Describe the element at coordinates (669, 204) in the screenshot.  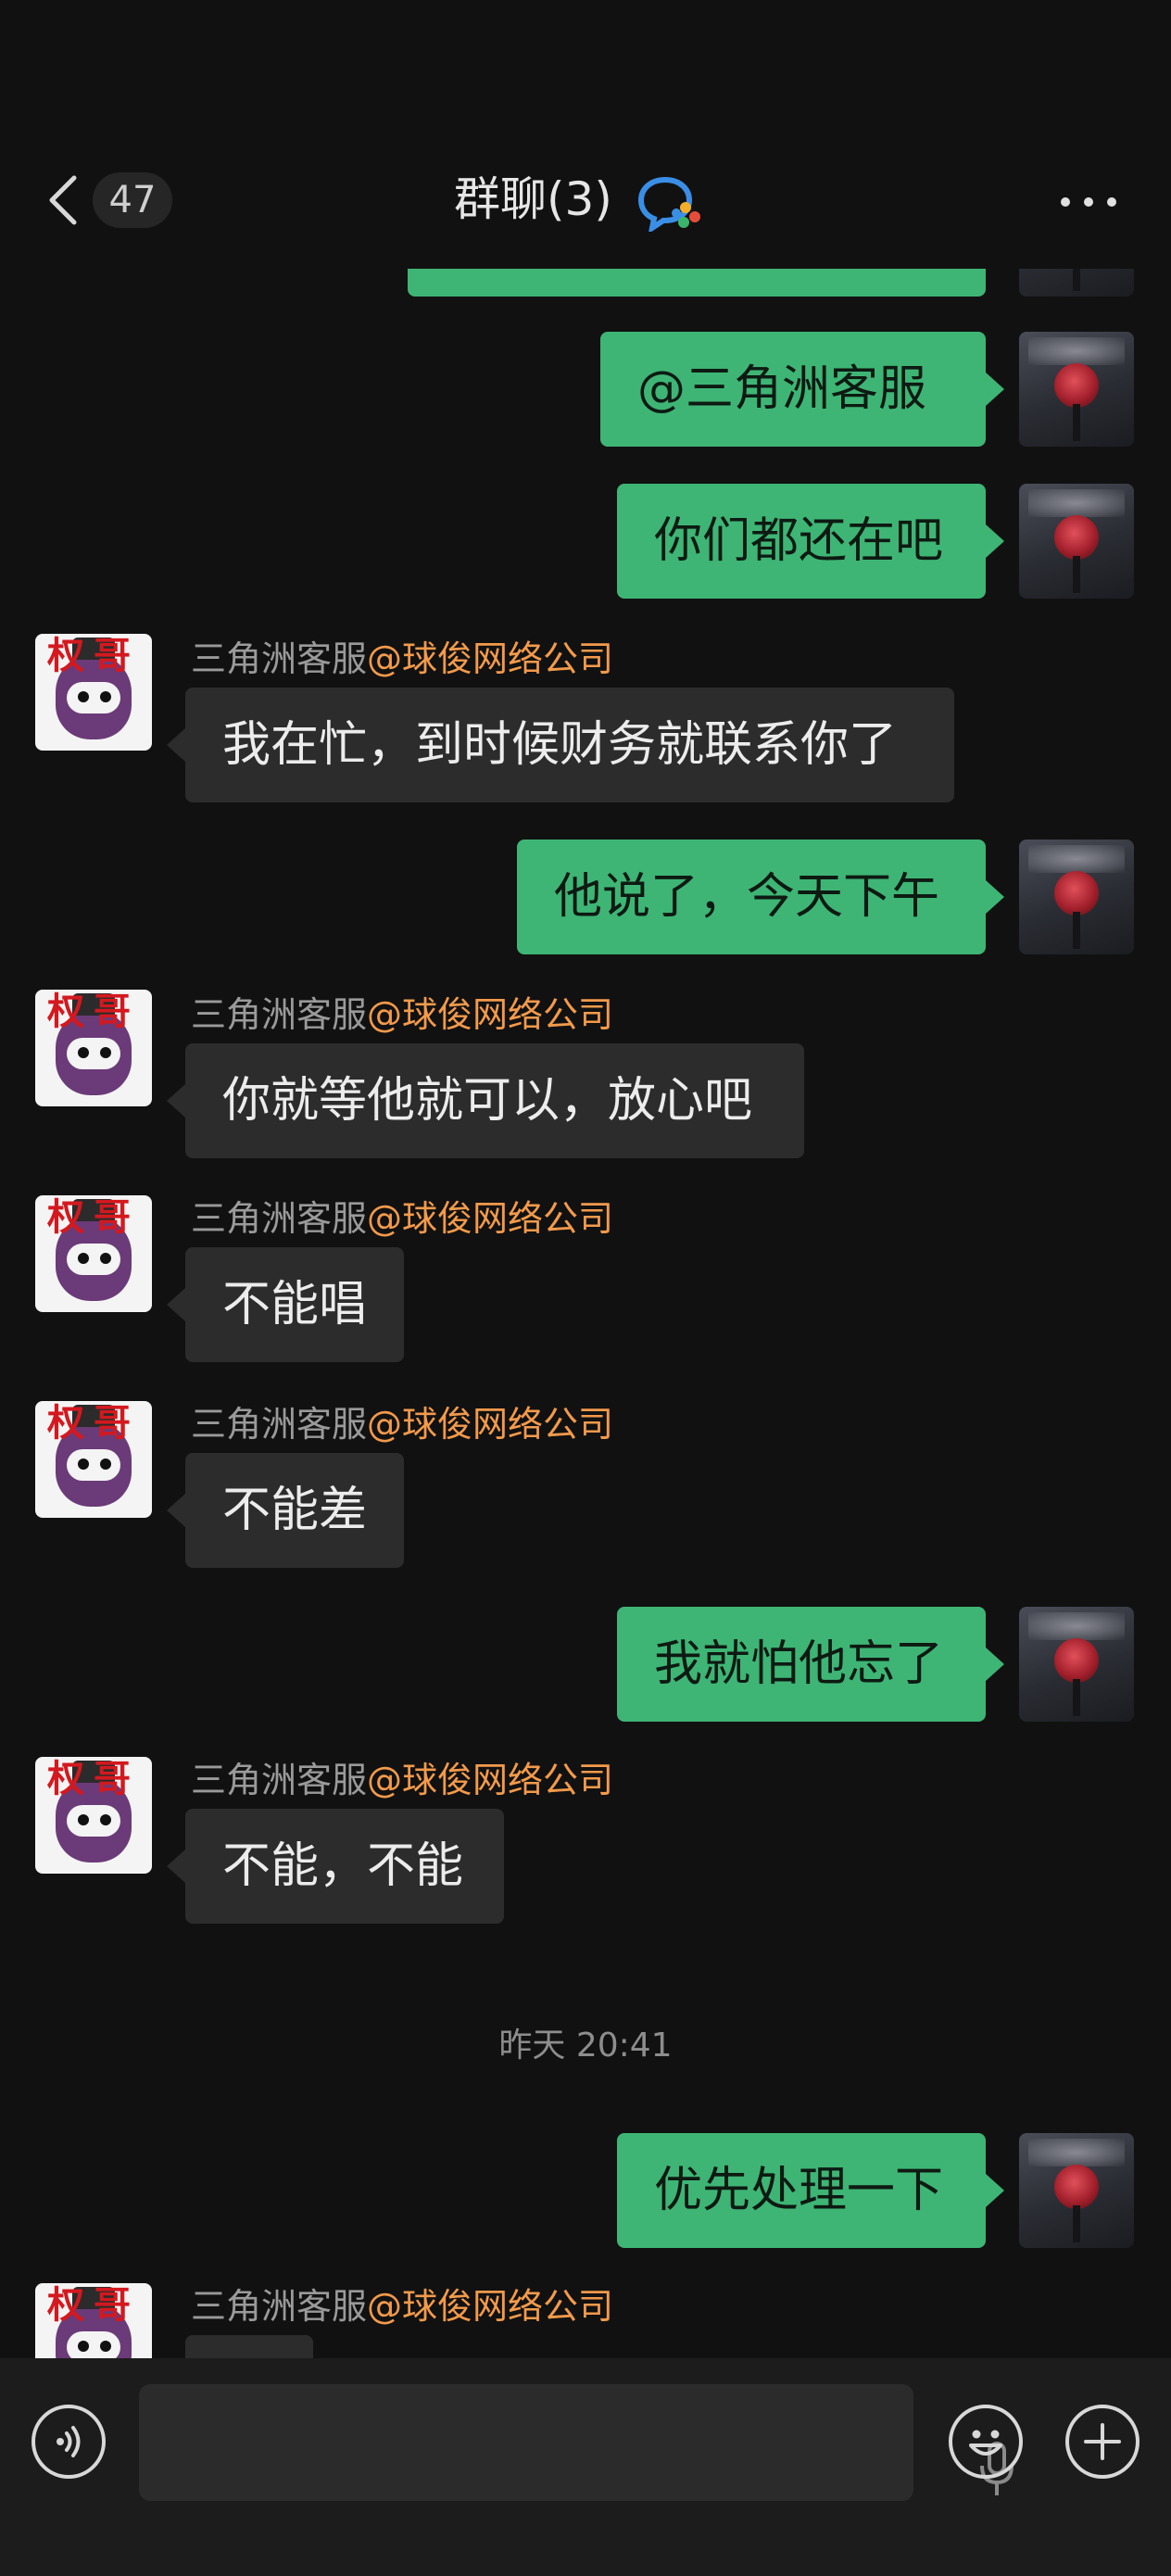
I see `enterprise-chat-icon` at that location.